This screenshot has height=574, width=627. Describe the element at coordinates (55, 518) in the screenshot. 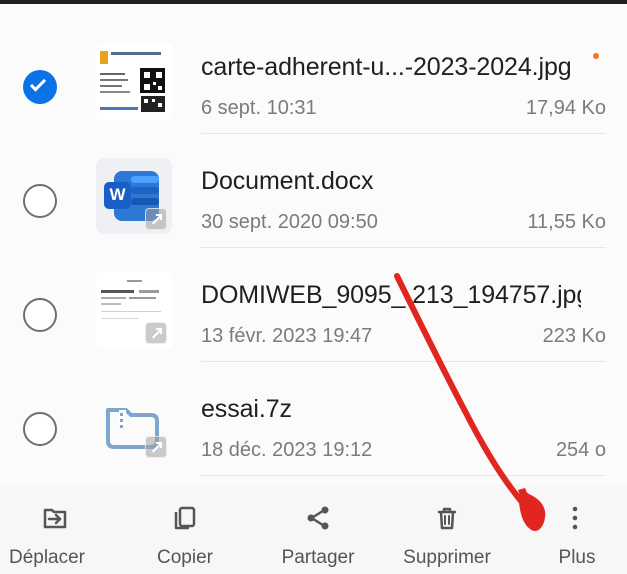

I see `move-icon` at that location.